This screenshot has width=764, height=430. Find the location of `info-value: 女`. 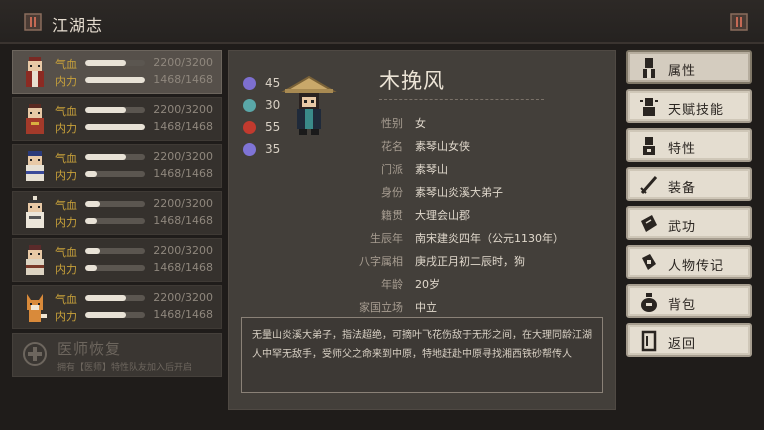

info-value: 女 is located at coordinates (420, 123).